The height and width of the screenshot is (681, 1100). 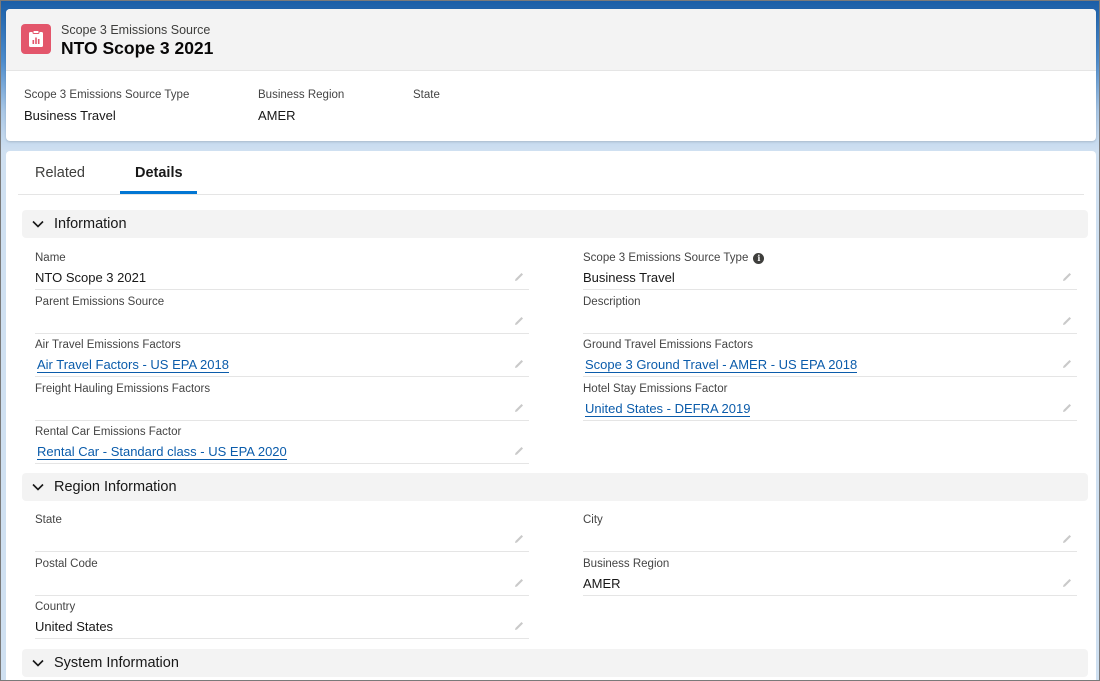 What do you see at coordinates (91, 277) in the screenshot?
I see `field-value: NTO Scope 3 2021` at bounding box center [91, 277].